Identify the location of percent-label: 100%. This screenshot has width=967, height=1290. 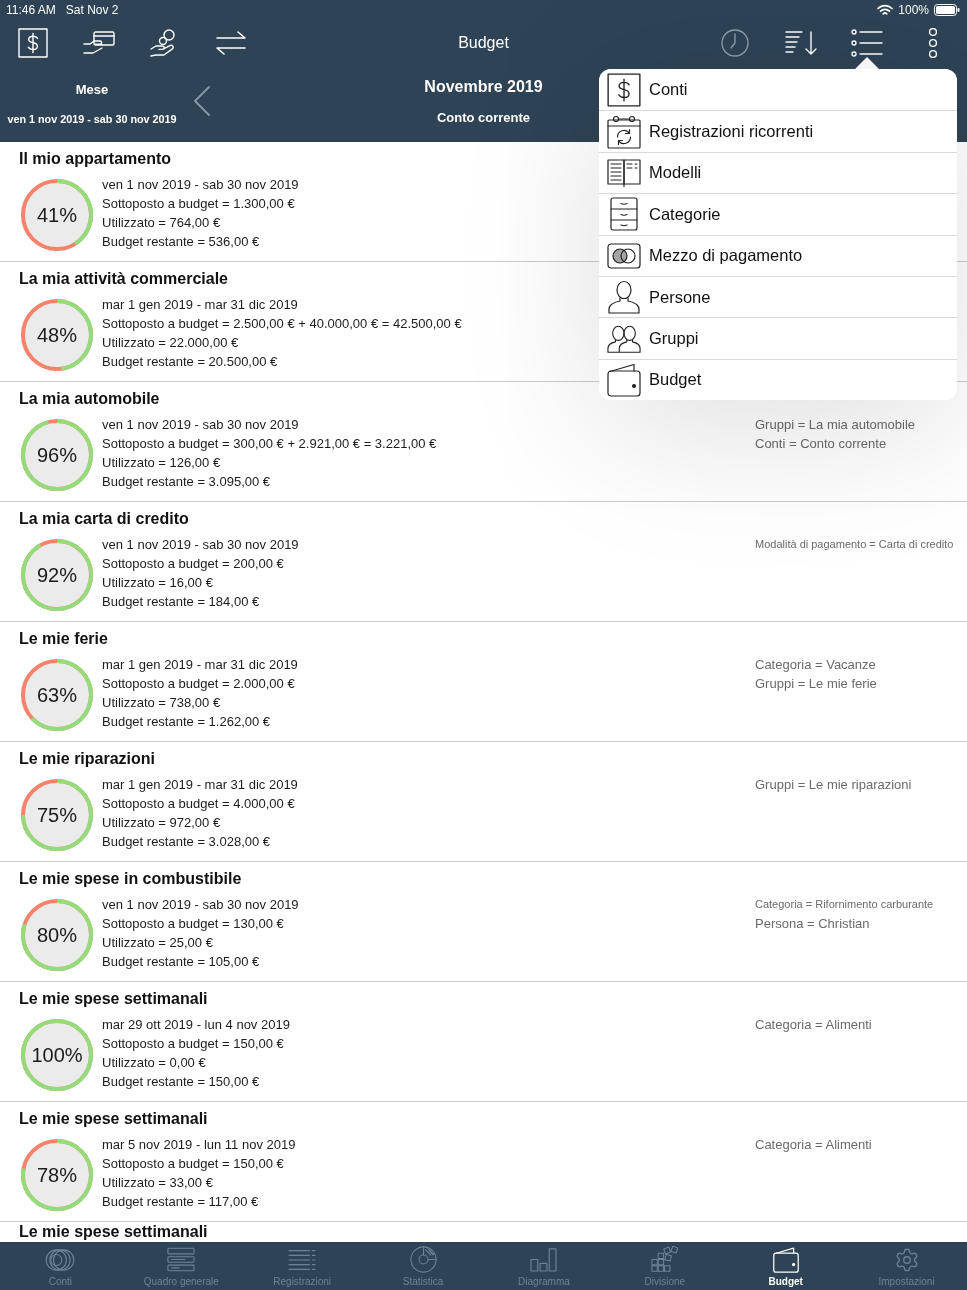
(57, 1055).